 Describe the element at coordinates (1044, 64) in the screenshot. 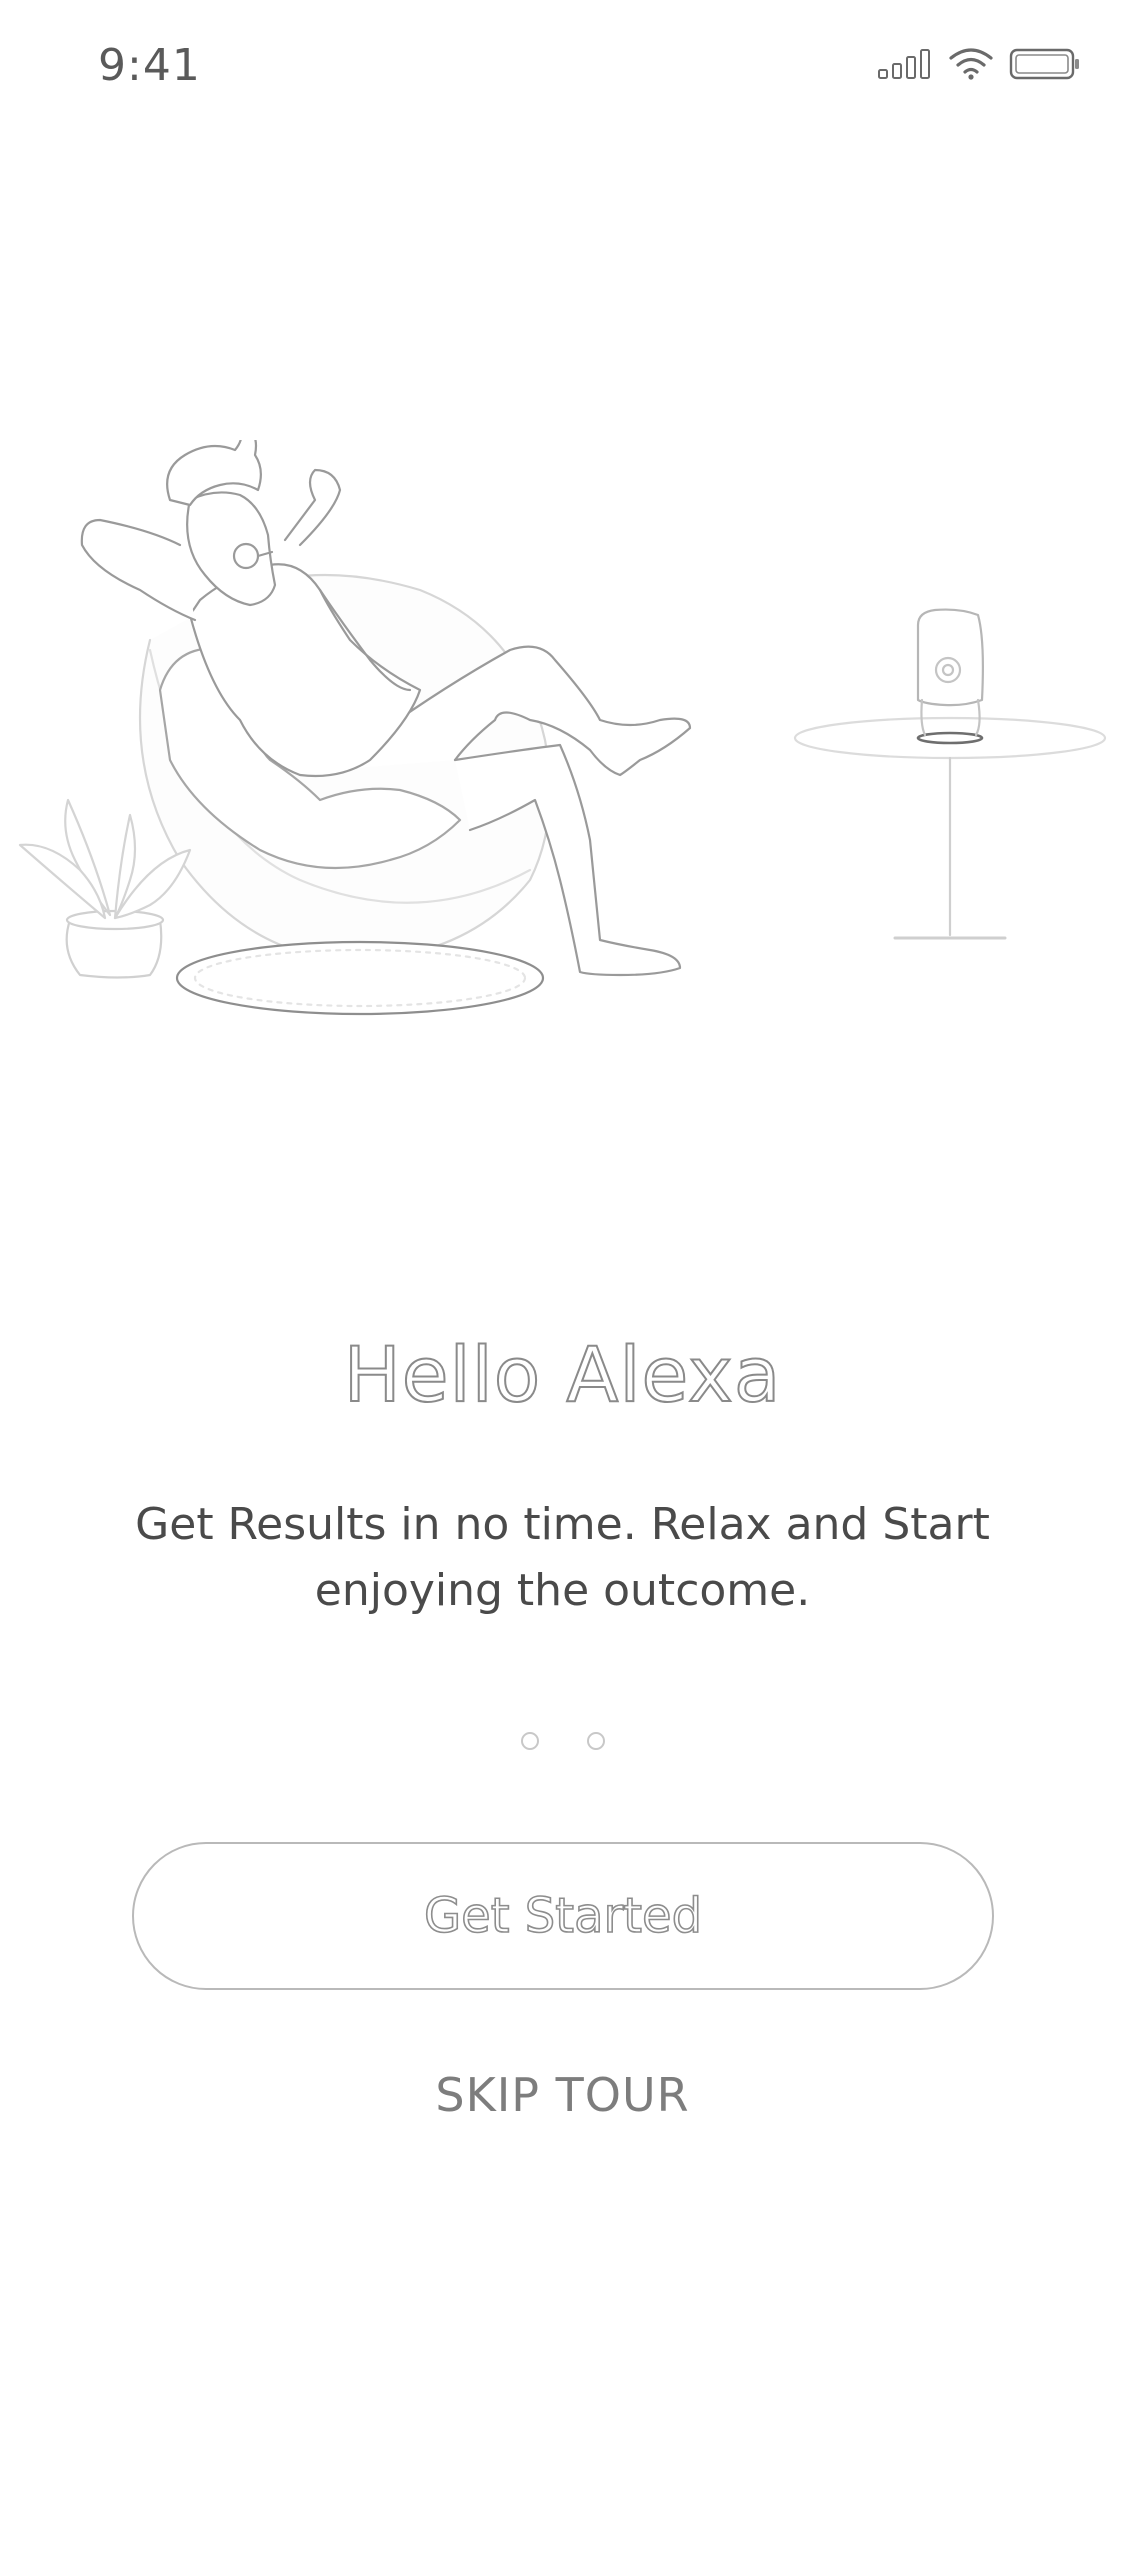

I see `battery-icon` at that location.